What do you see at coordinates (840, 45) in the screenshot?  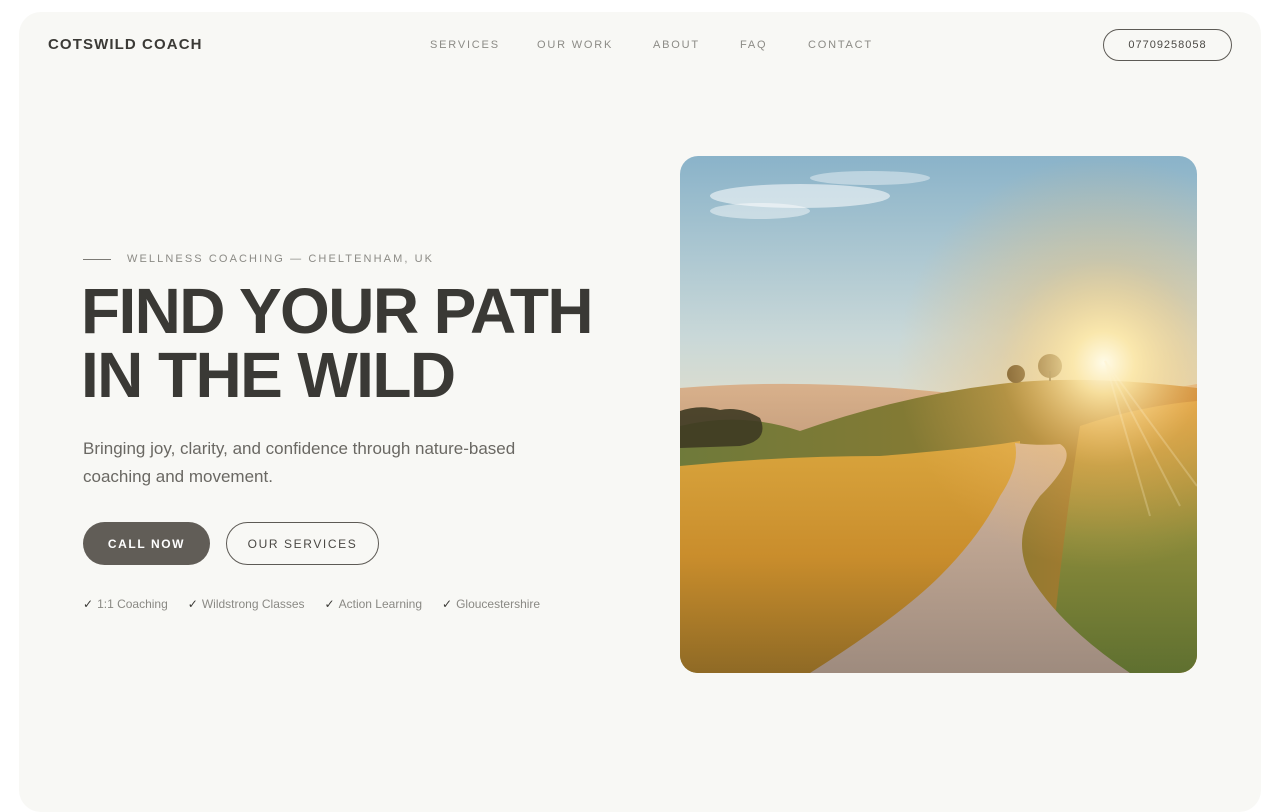 I see `nav-item-contact: CONTACT` at bounding box center [840, 45].